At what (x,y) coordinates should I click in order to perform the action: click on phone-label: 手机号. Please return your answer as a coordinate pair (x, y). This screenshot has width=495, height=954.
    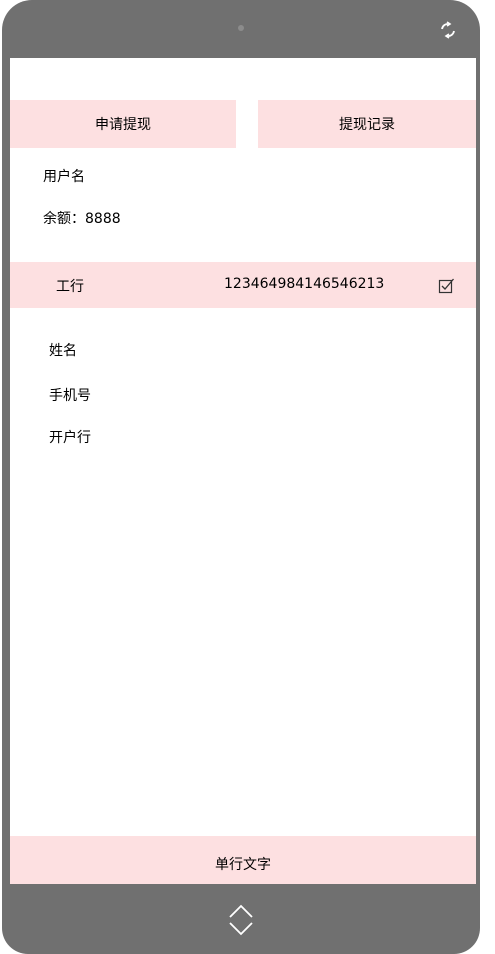
    Looking at the image, I should click on (70, 396).